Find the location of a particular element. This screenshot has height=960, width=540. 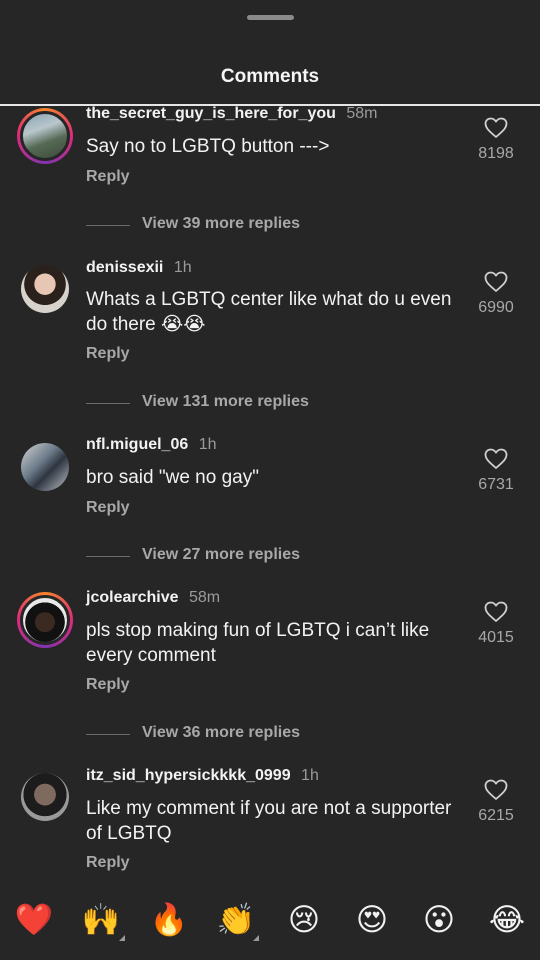

like-count: 6215 is located at coordinates (496, 815).